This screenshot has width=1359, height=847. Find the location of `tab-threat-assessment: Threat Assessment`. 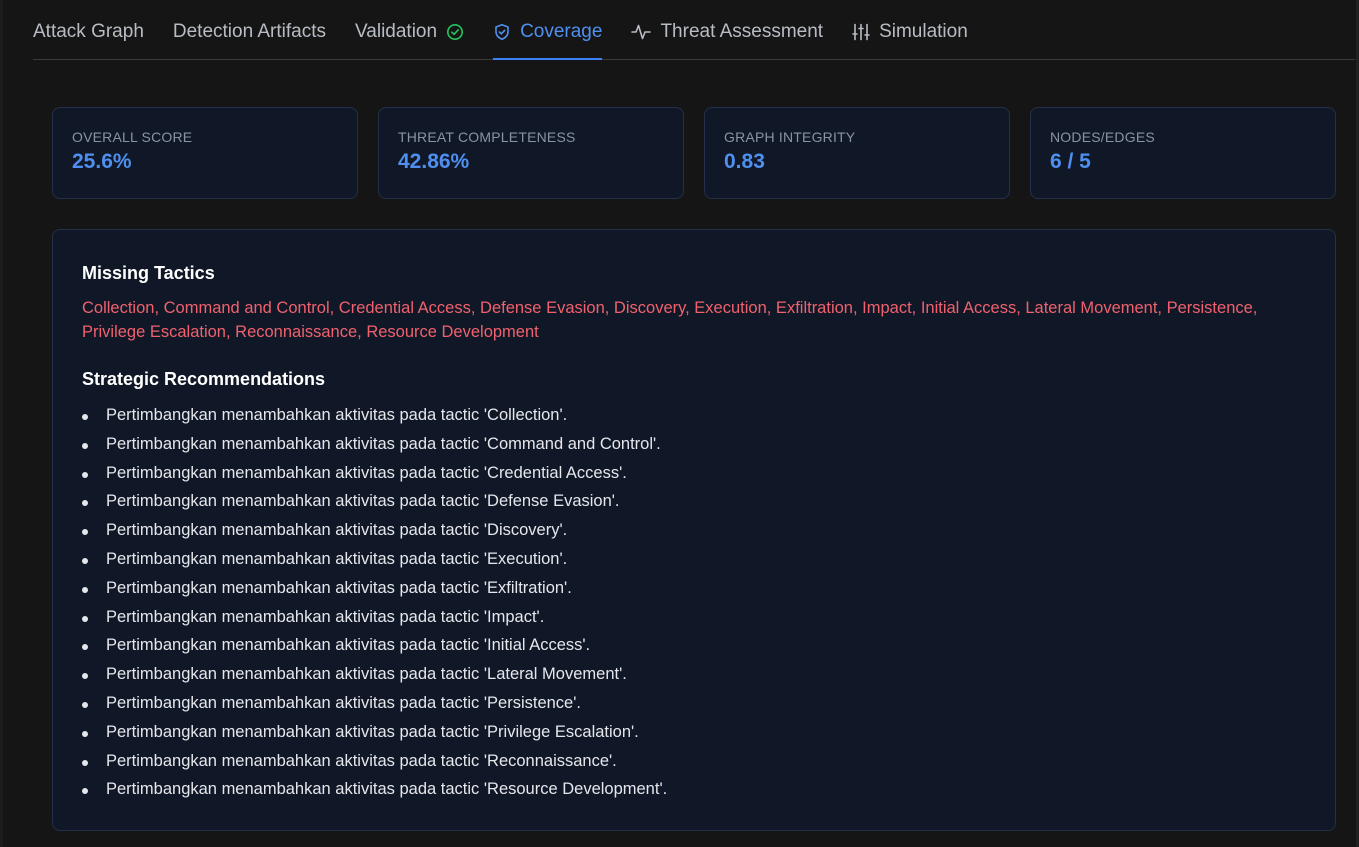

tab-threat-assessment: Threat Assessment is located at coordinates (727, 30).